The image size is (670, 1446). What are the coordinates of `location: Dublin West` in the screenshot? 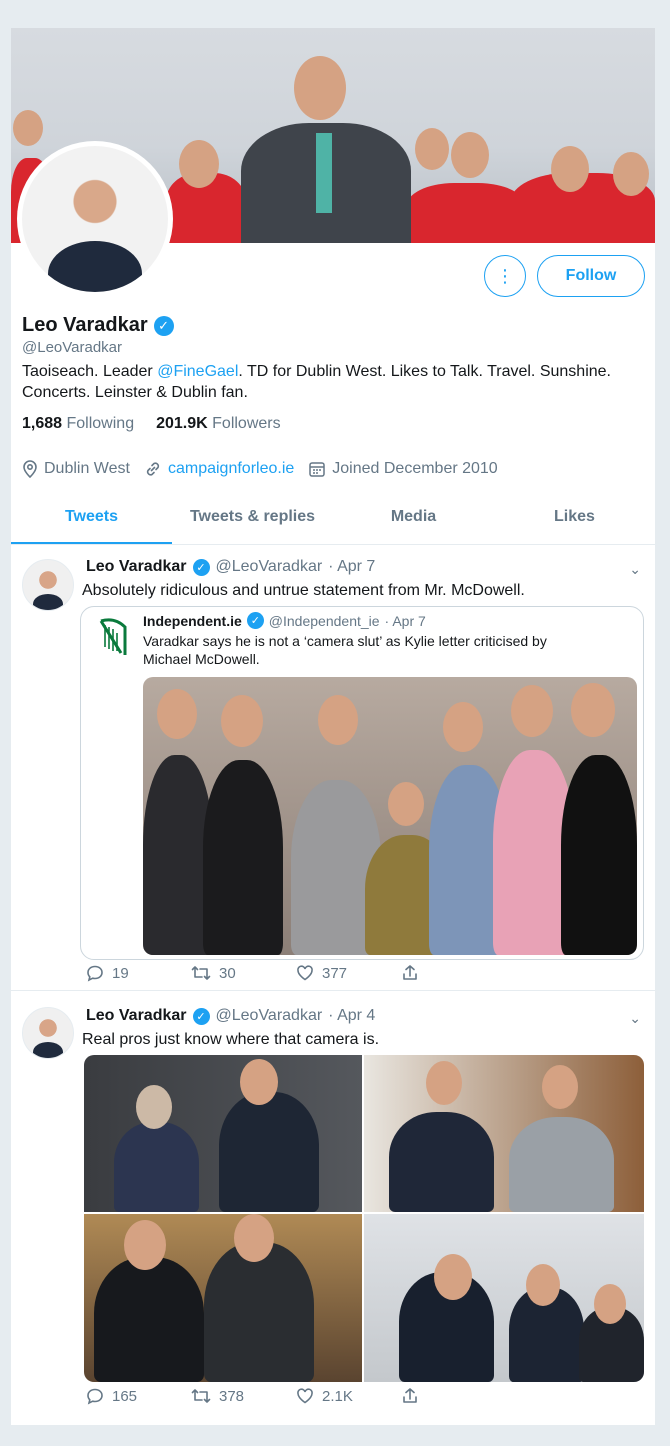 It's located at (76, 469).